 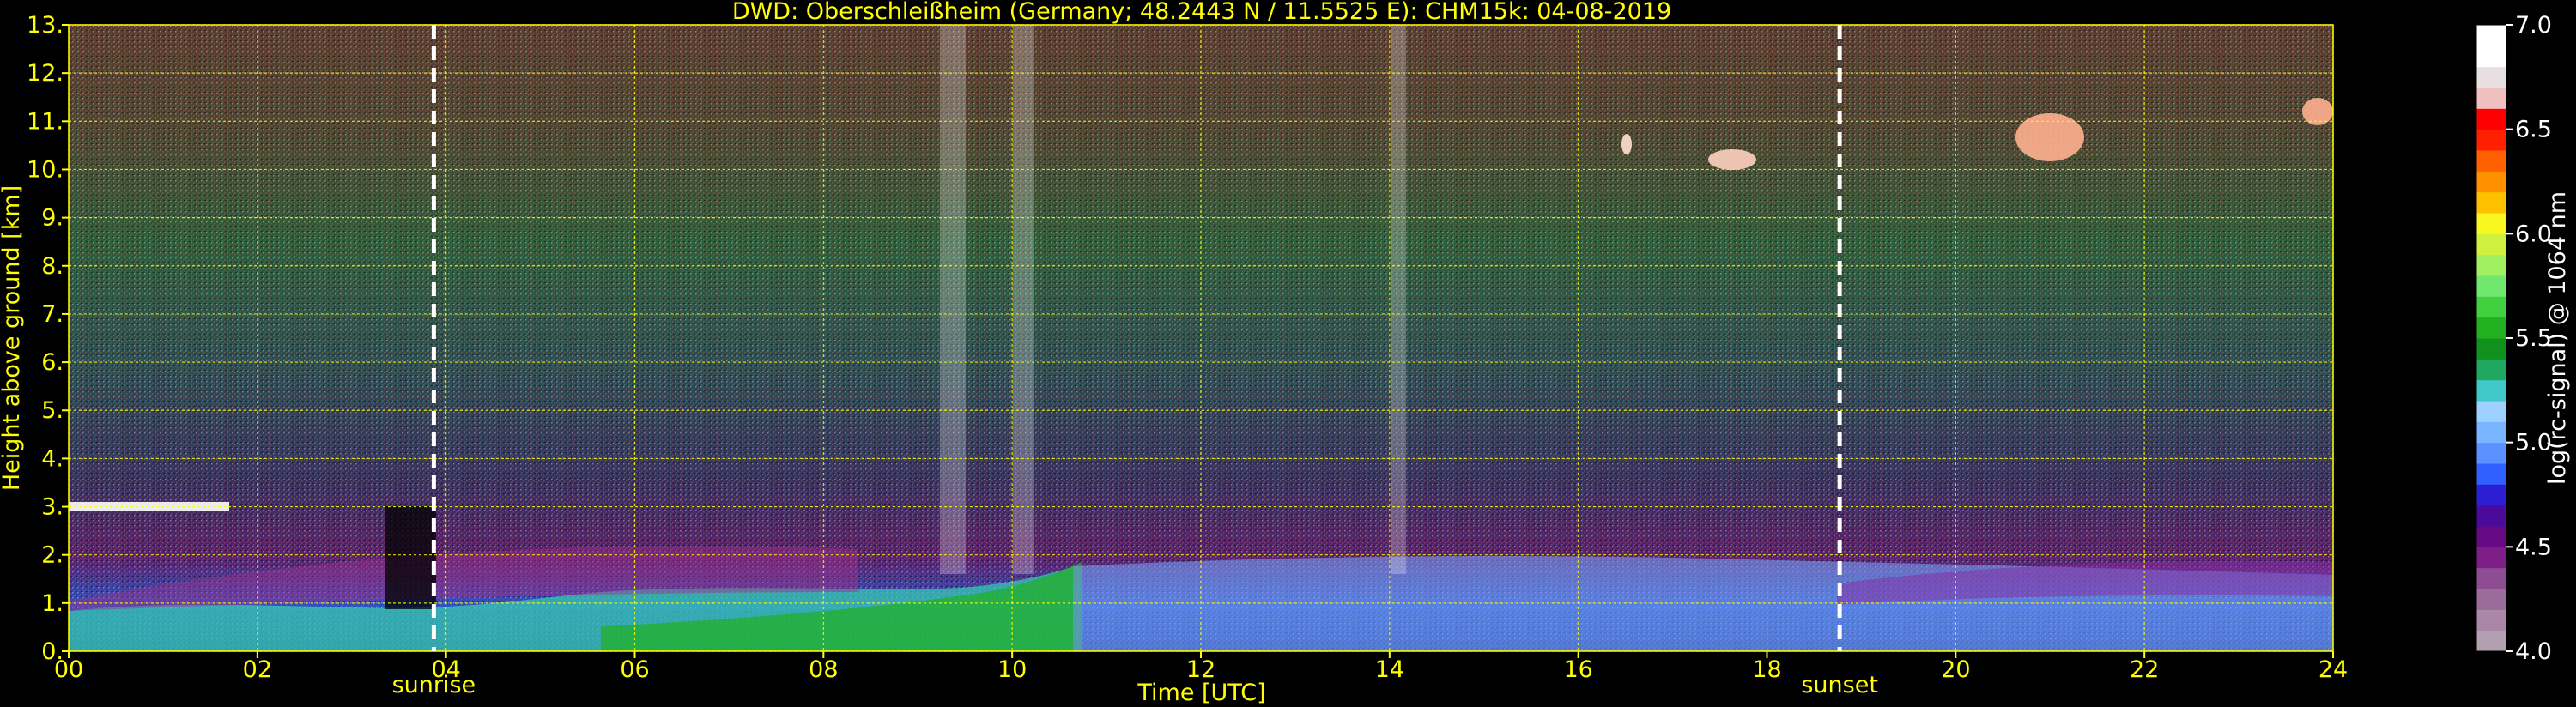 What do you see at coordinates (52, 459) in the screenshot?
I see `y-tick-label: 4.` at bounding box center [52, 459].